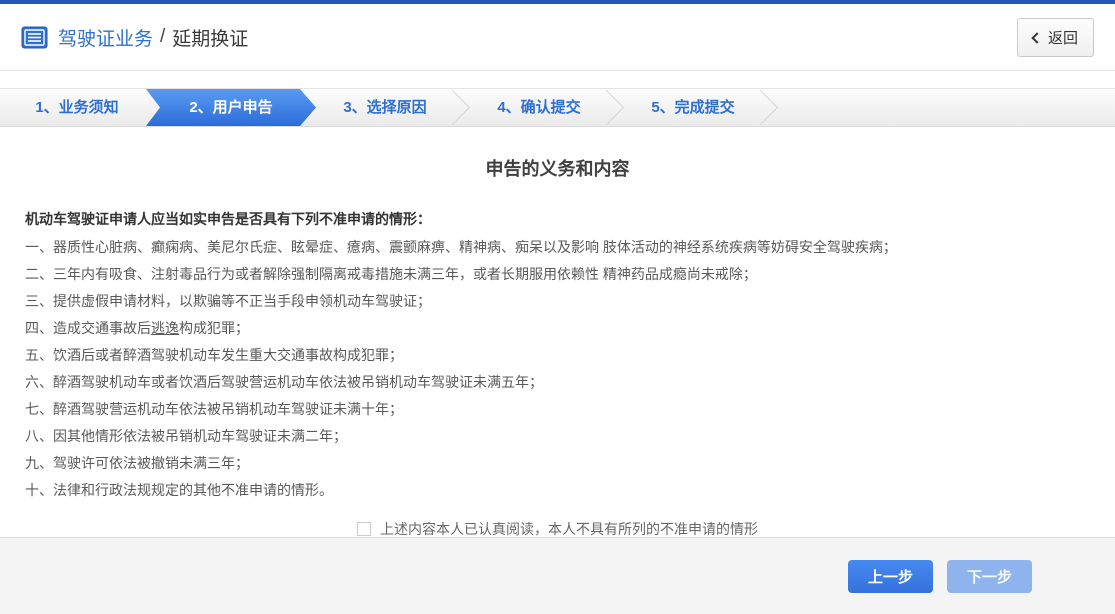  What do you see at coordinates (228, 301) in the screenshot?
I see `declaration-item-text: 三、提供虚假申请材料，以欺骗等不正当手段申领机动车驾驶证；` at bounding box center [228, 301].